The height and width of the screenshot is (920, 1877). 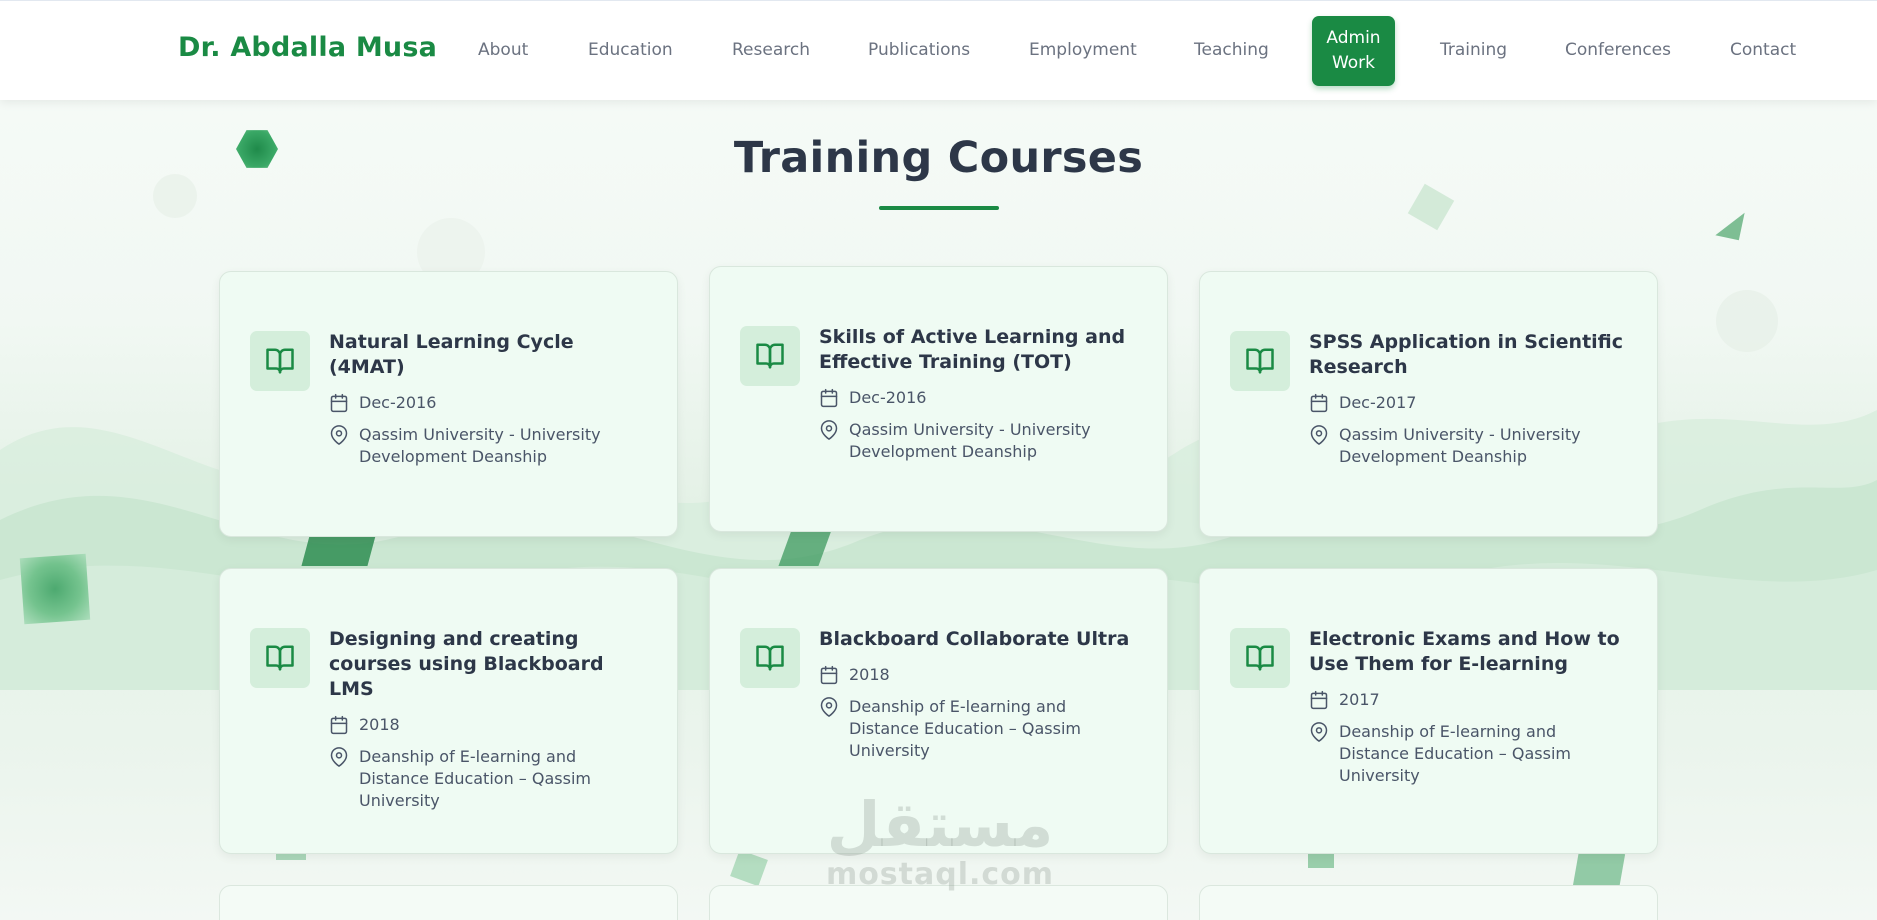 I want to click on nav-link-employment: Employment, so click(x=1083, y=50).